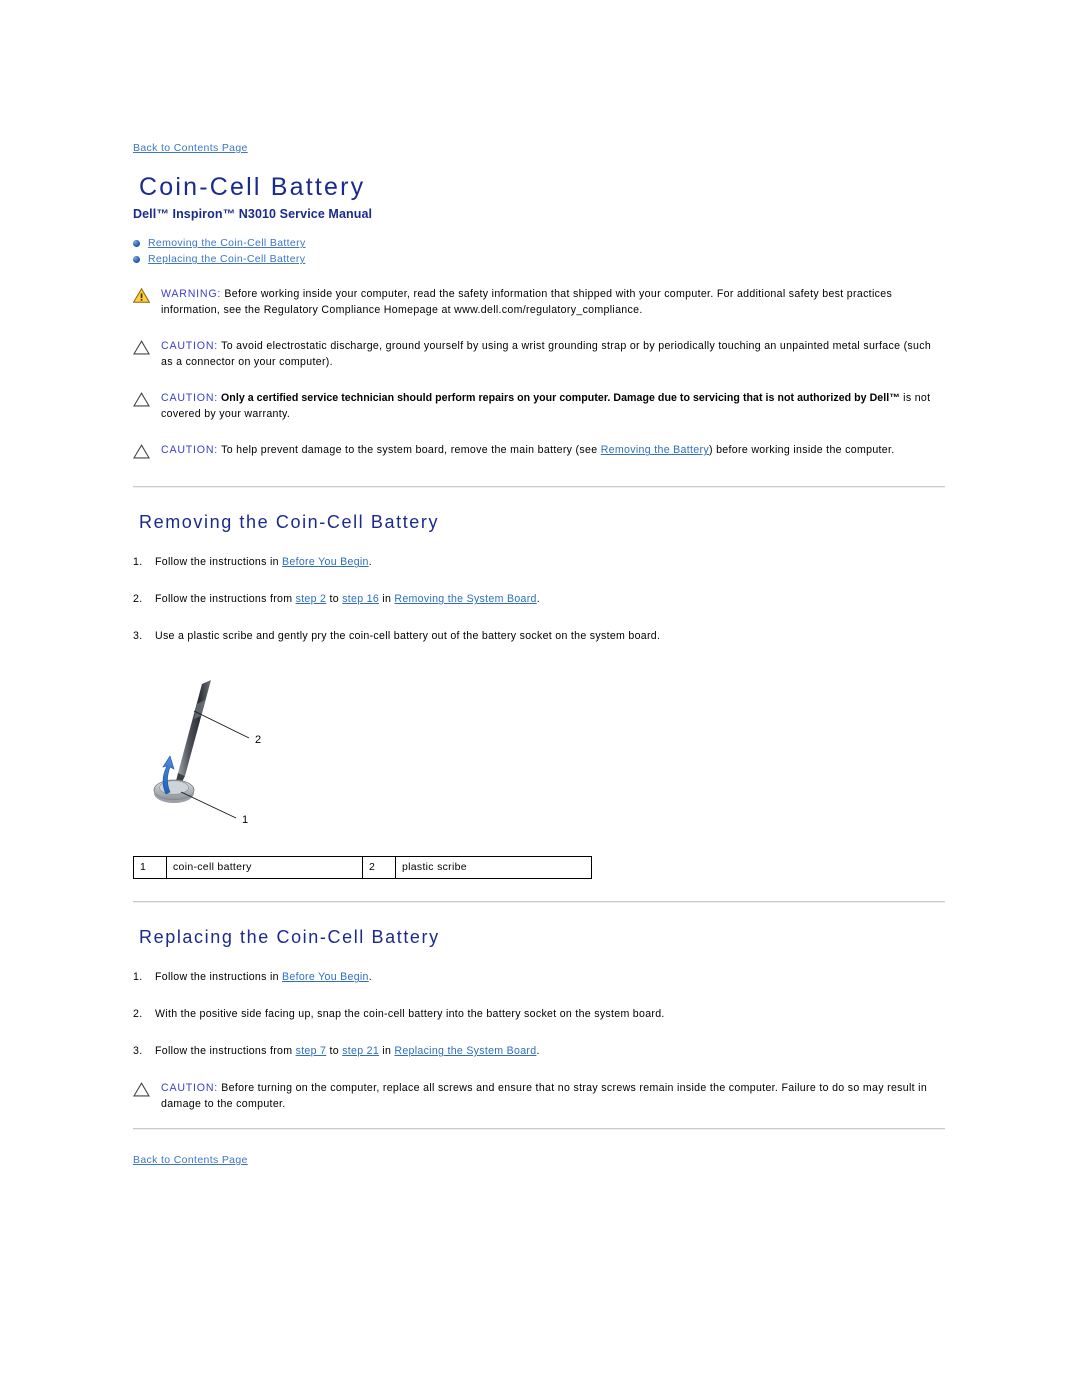 This screenshot has width=1080, height=1397. What do you see at coordinates (289, 522) in the screenshot?
I see `removing-section-heading: Removing the Coin-Cell Battery` at bounding box center [289, 522].